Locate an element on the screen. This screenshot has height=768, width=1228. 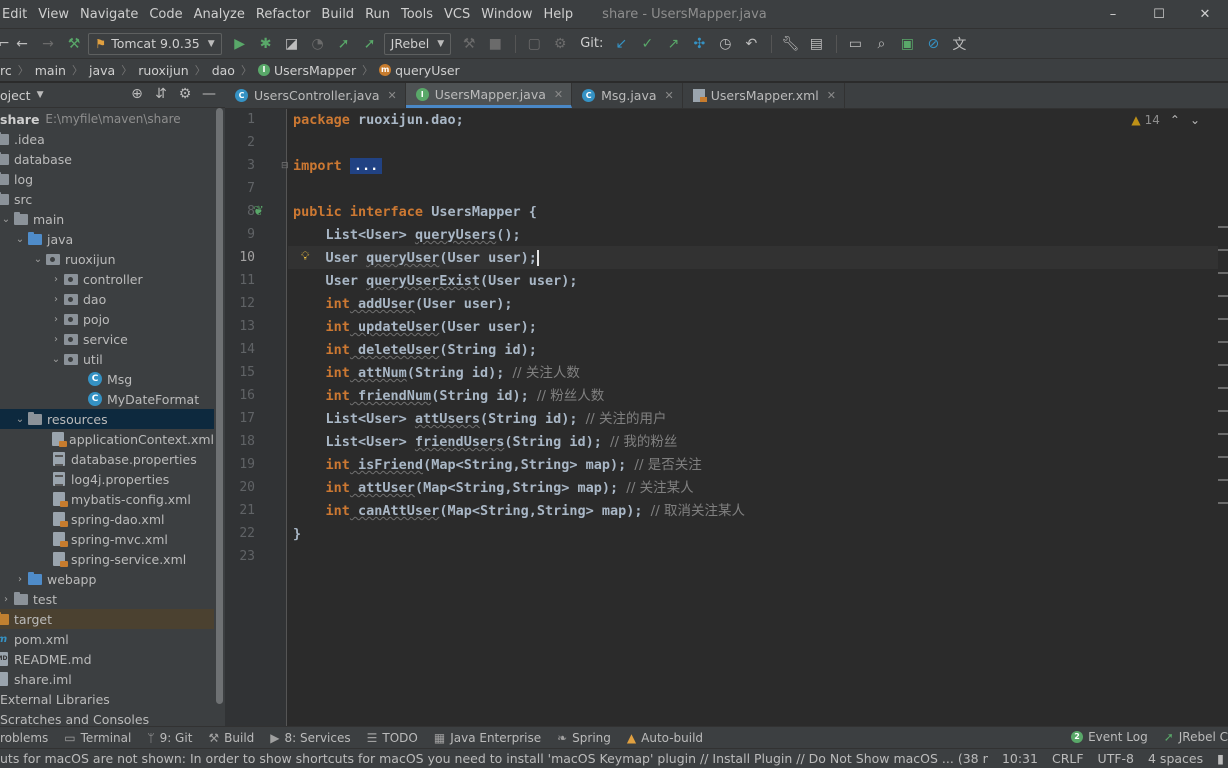
tree-item-target: target is located at coordinates (107, 619).